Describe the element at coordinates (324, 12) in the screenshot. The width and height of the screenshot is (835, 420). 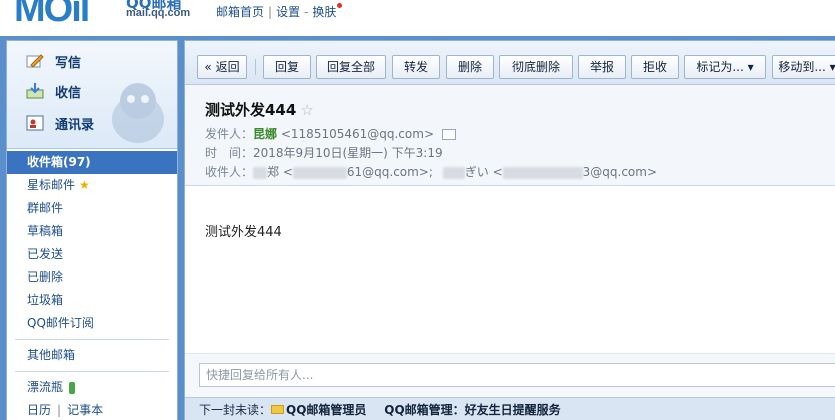
I see `skin-link: 换肤` at that location.